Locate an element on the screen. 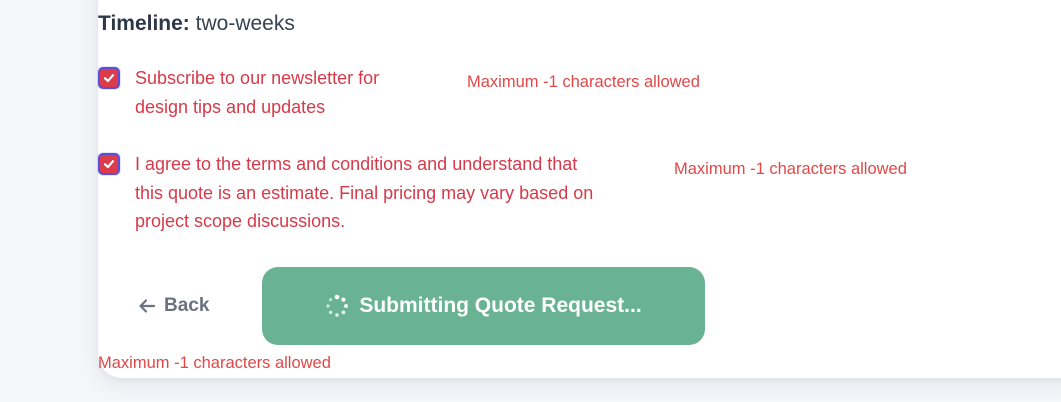 This screenshot has width=1061, height=402. timeline-summary: Timeline: two-weeks is located at coordinates (196, 24).